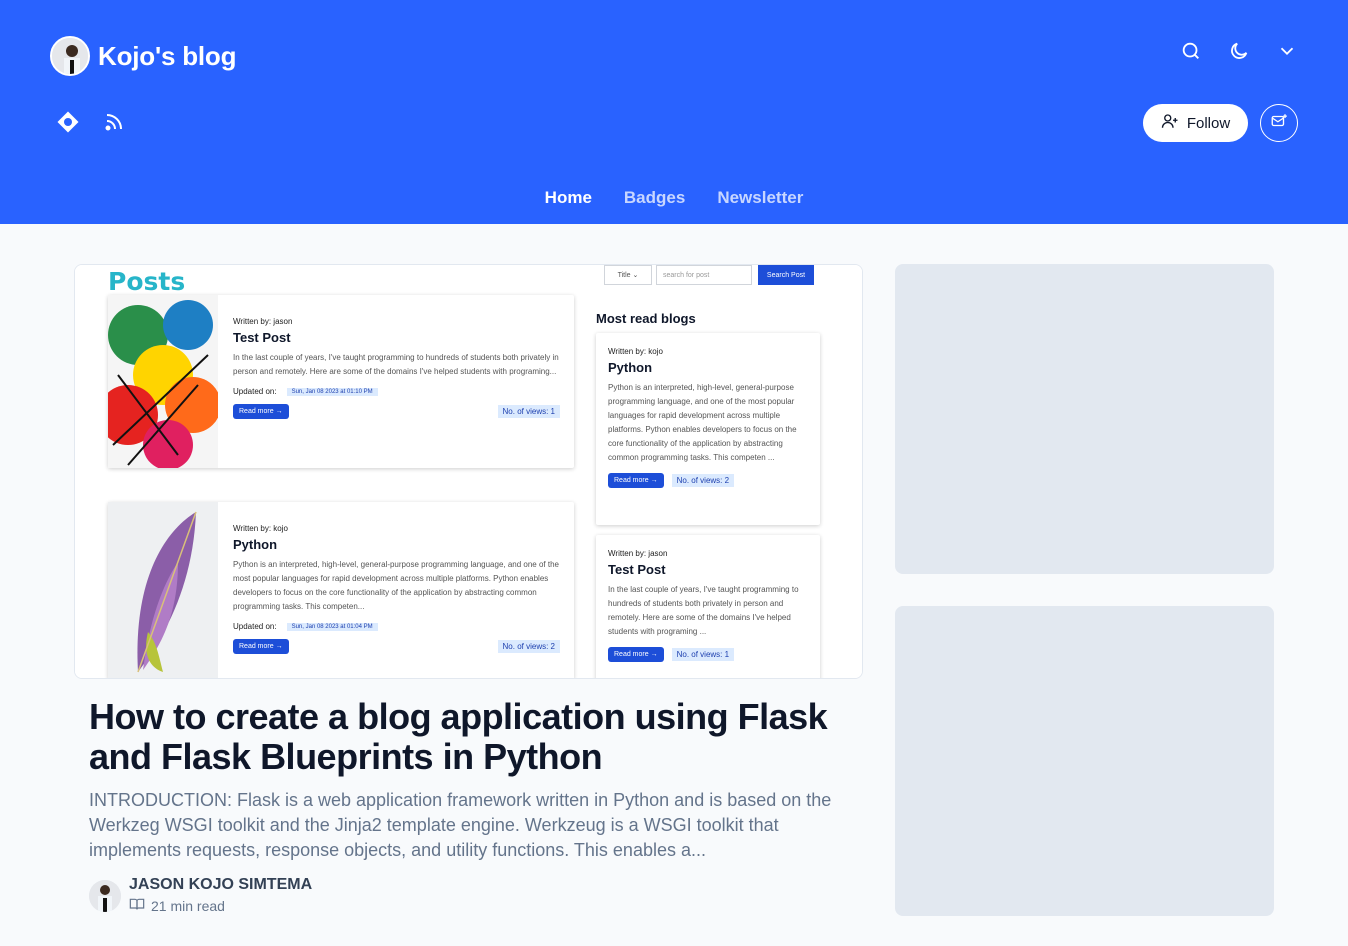 The image size is (1348, 946). Describe the element at coordinates (1239, 51) in the screenshot. I see `moon-icon` at that location.